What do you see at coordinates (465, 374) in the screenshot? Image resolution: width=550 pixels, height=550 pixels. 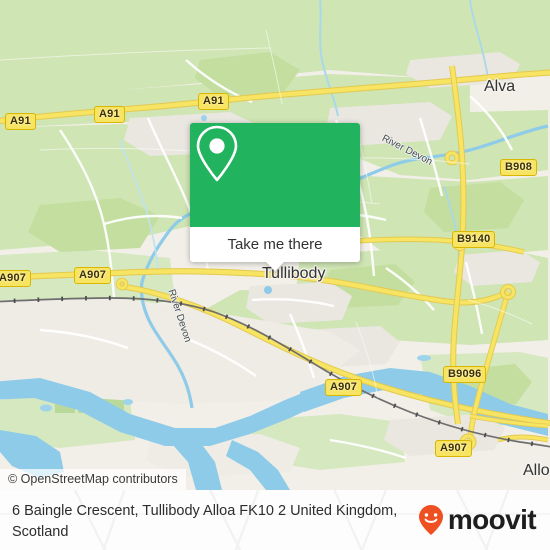 I see `road-shield-b9096: B9096` at bounding box center [465, 374].